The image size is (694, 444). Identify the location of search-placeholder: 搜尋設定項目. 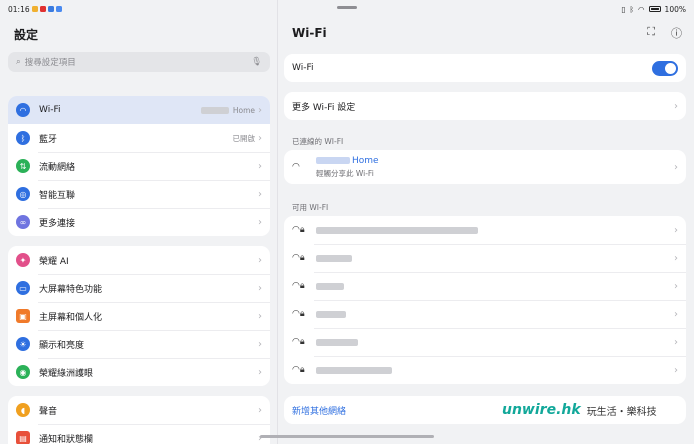
(50, 63).